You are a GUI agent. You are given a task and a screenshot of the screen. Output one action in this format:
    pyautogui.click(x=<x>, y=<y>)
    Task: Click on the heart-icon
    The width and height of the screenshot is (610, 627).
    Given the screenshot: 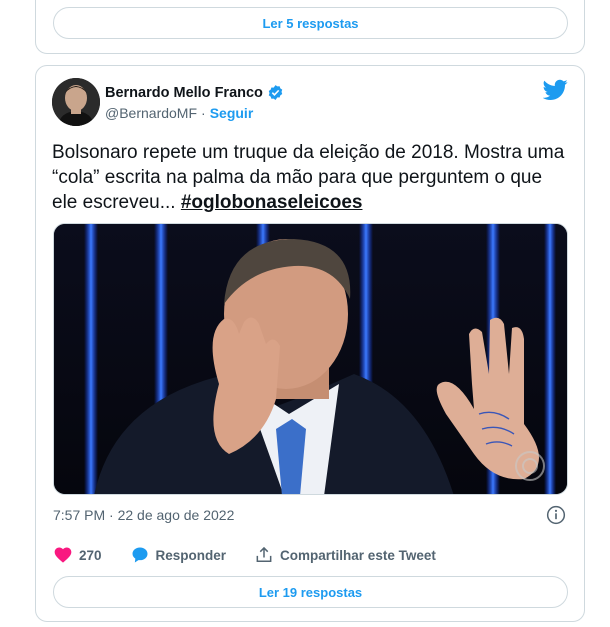 What is the action you would take?
    pyautogui.click(x=63, y=555)
    